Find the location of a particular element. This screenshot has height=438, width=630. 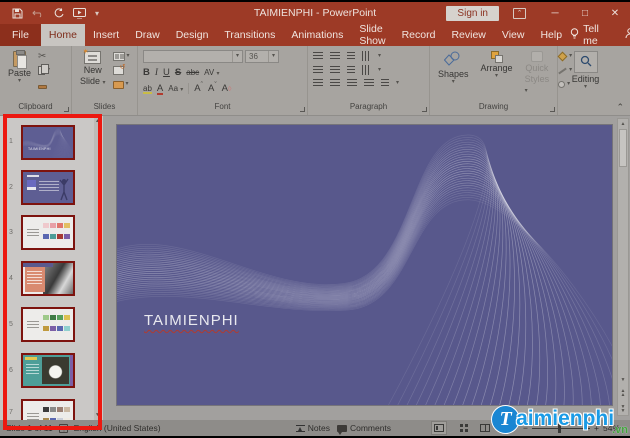

tell-me-label: Tell me is located at coordinates (594, 35).